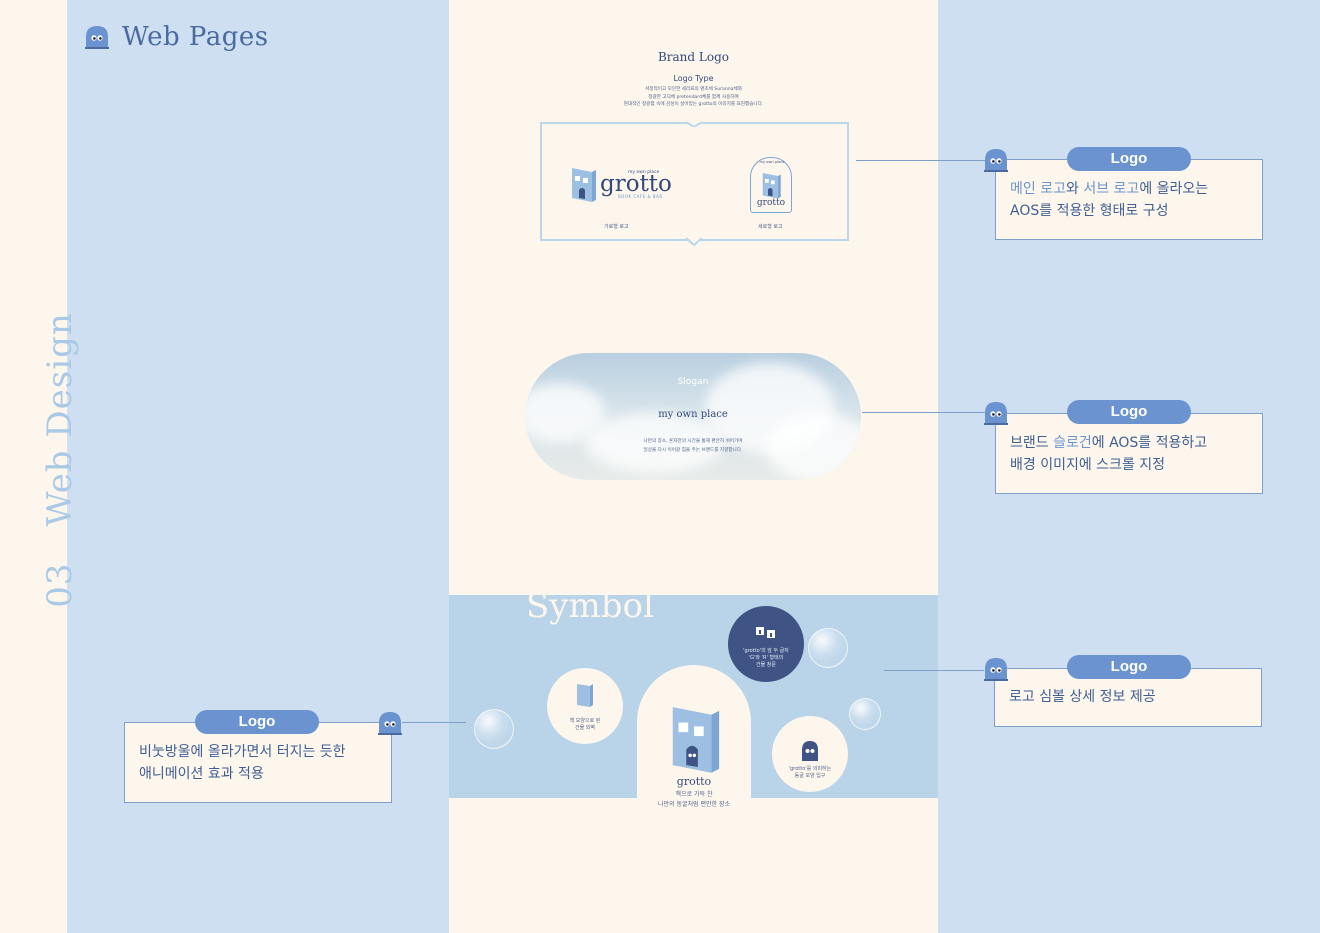 The image size is (1320, 933). I want to click on symbol-grotto-word: grotto, so click(694, 781).